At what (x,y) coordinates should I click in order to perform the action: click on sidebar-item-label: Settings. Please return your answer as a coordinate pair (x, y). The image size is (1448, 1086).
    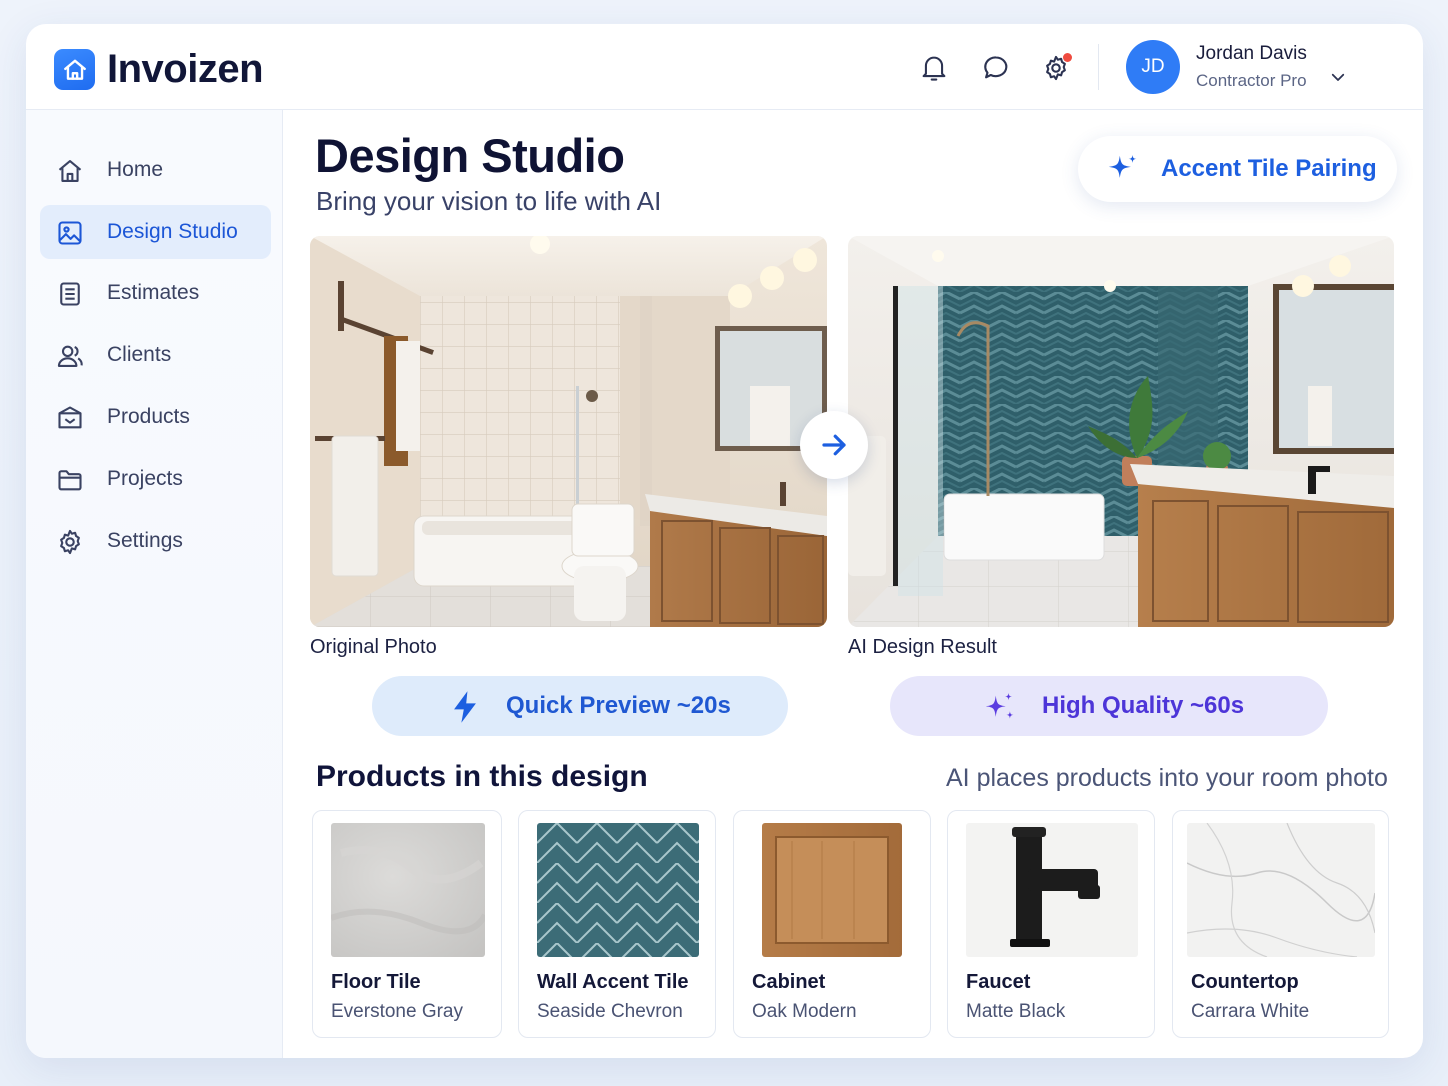
    Looking at the image, I should click on (145, 540).